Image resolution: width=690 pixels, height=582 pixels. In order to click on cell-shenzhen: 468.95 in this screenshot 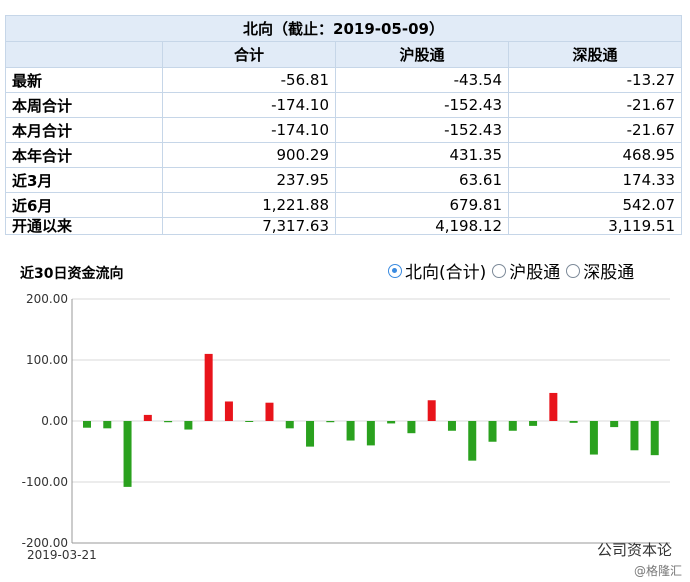, I will do `click(595, 155)`.